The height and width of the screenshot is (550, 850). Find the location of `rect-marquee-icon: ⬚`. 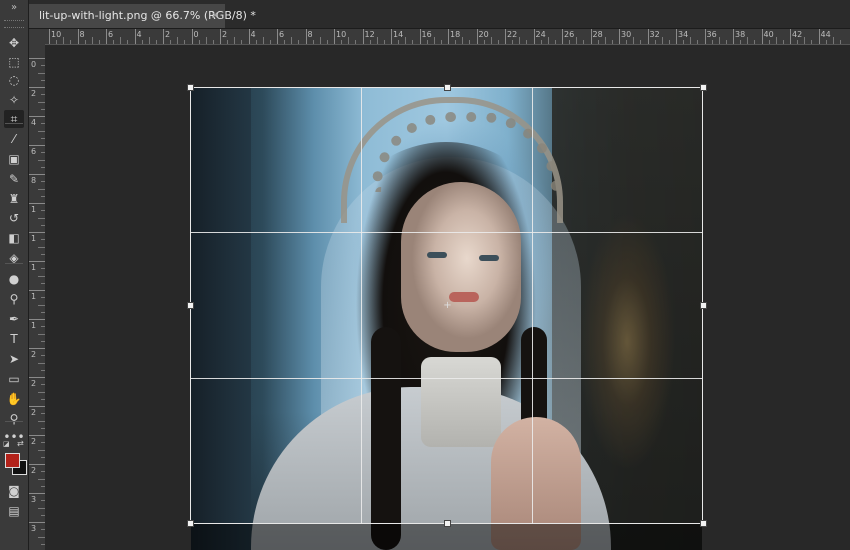

rect-marquee-icon: ⬚ is located at coordinates (14, 62).